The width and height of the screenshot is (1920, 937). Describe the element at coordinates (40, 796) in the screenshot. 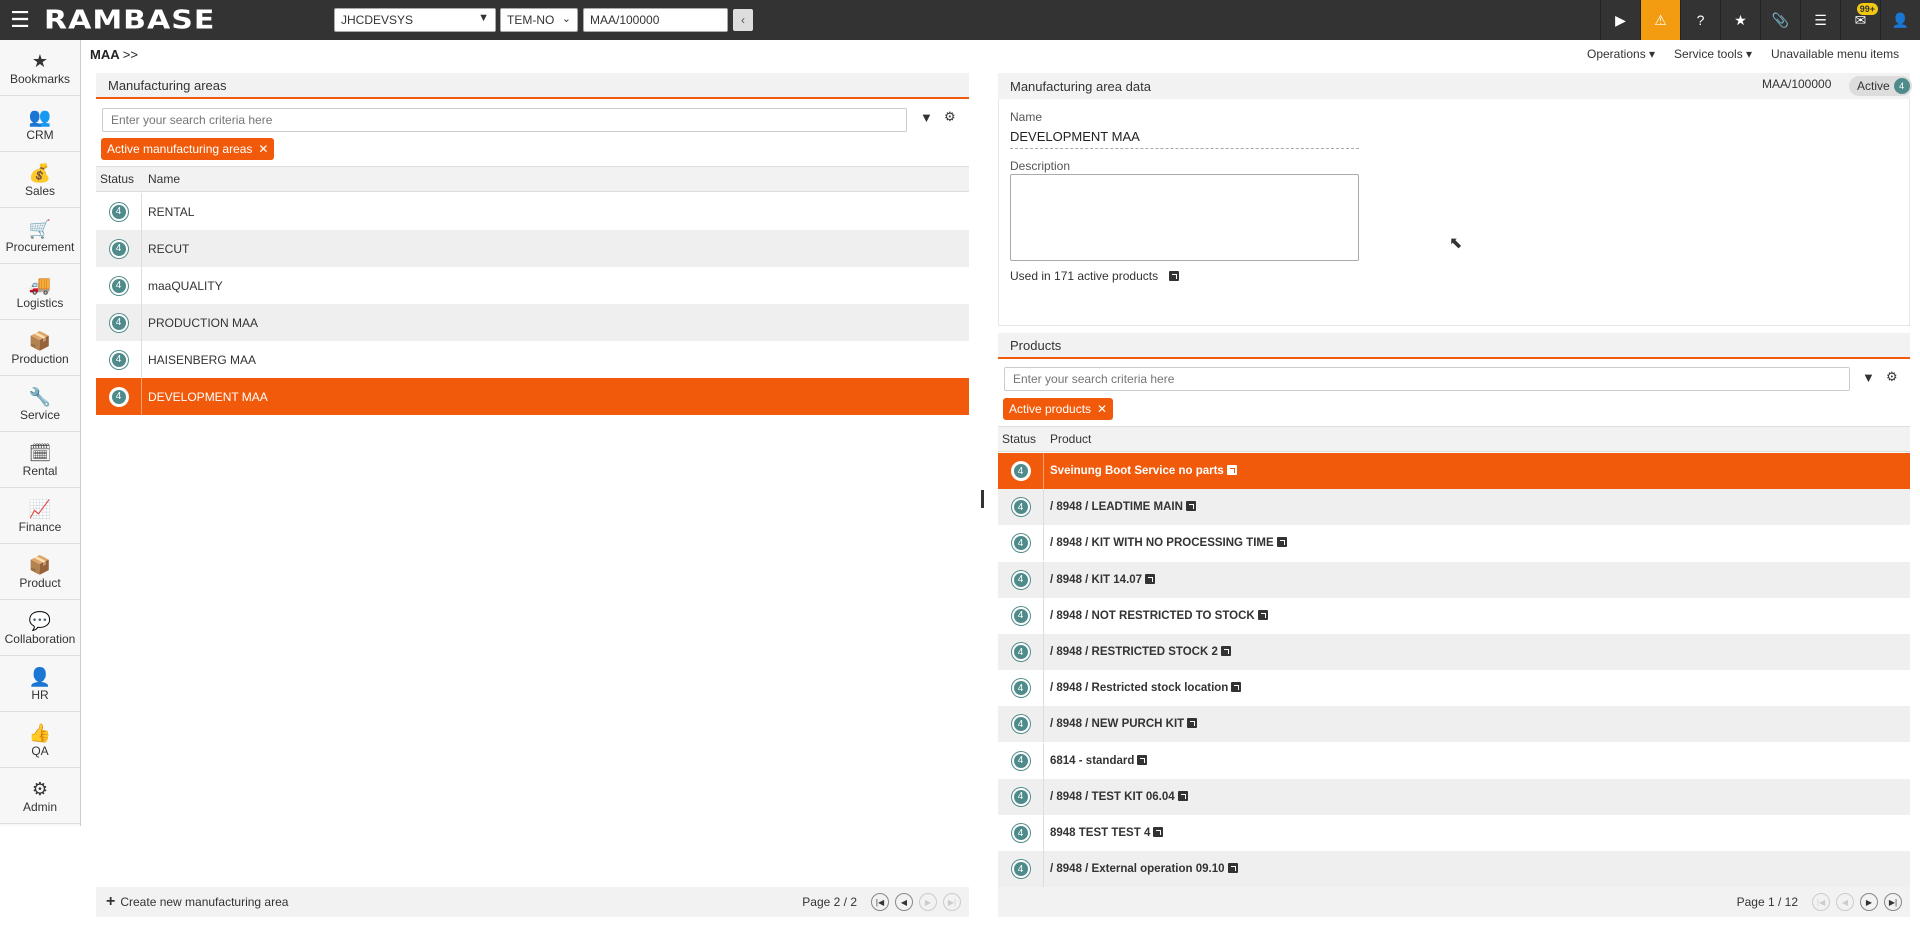

I see `nav-item-admin: ⚙ Admin` at that location.